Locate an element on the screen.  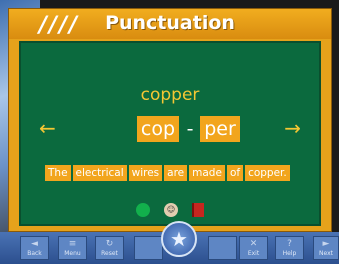
status-icons: ☺ is located at coordinates (170, 210).